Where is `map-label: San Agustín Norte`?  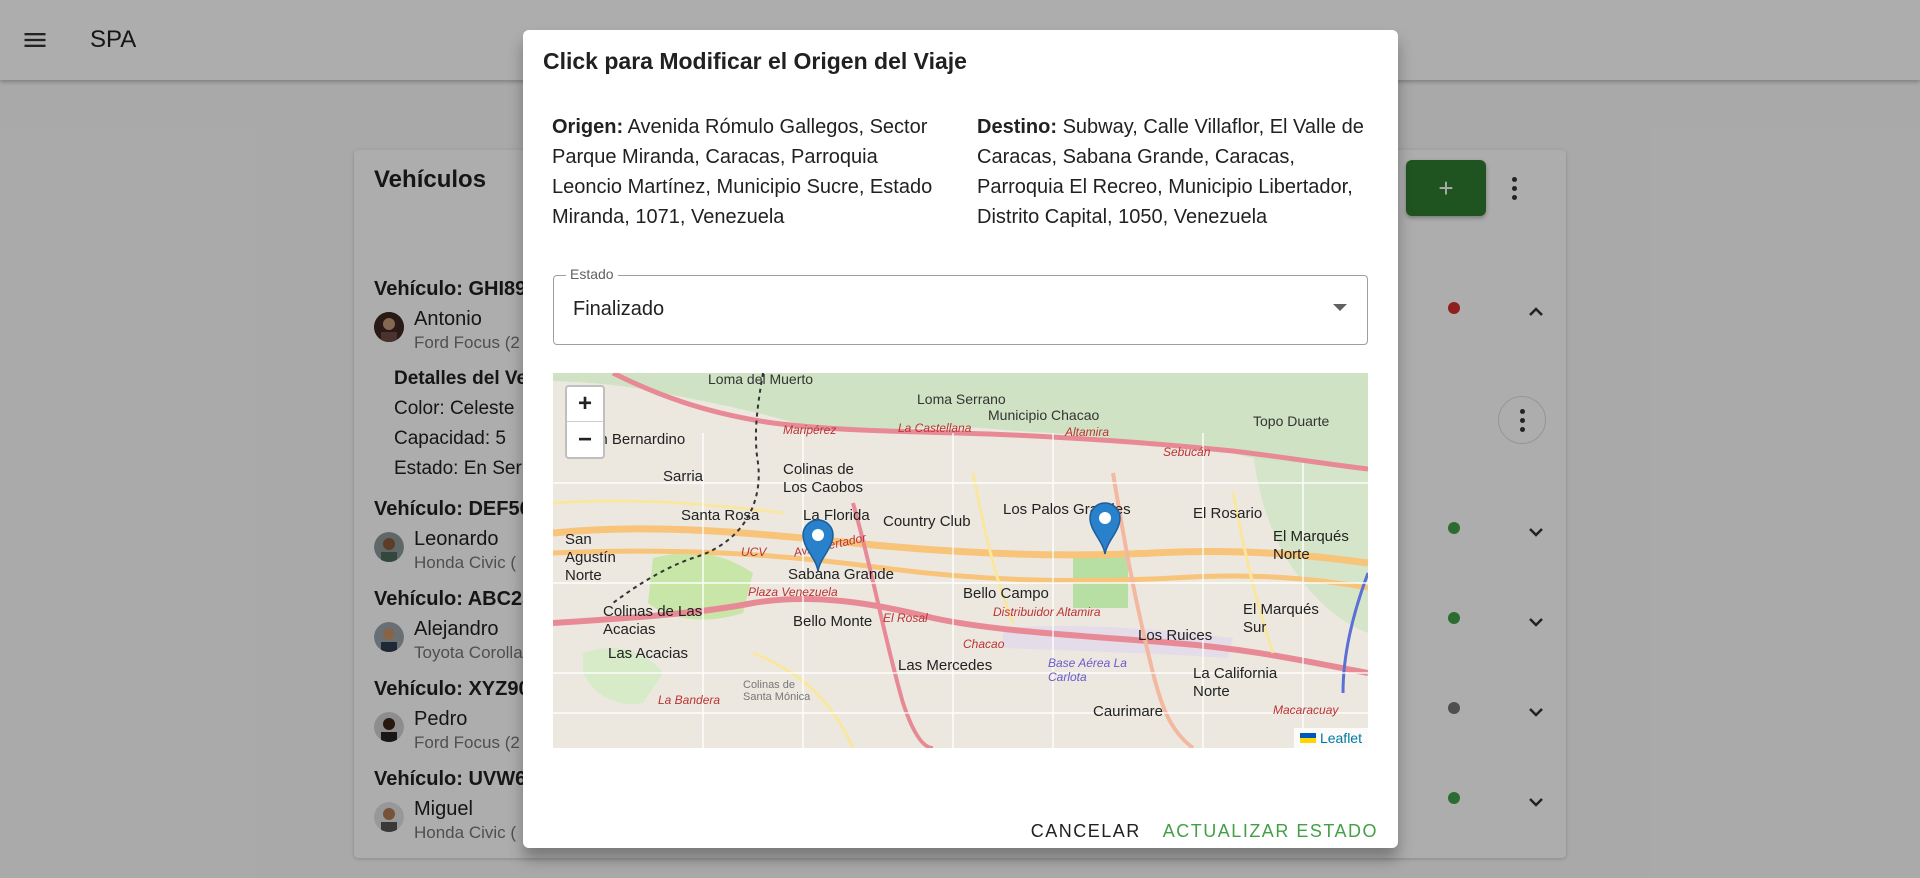
map-label: San Agustín Norte is located at coordinates (590, 557).